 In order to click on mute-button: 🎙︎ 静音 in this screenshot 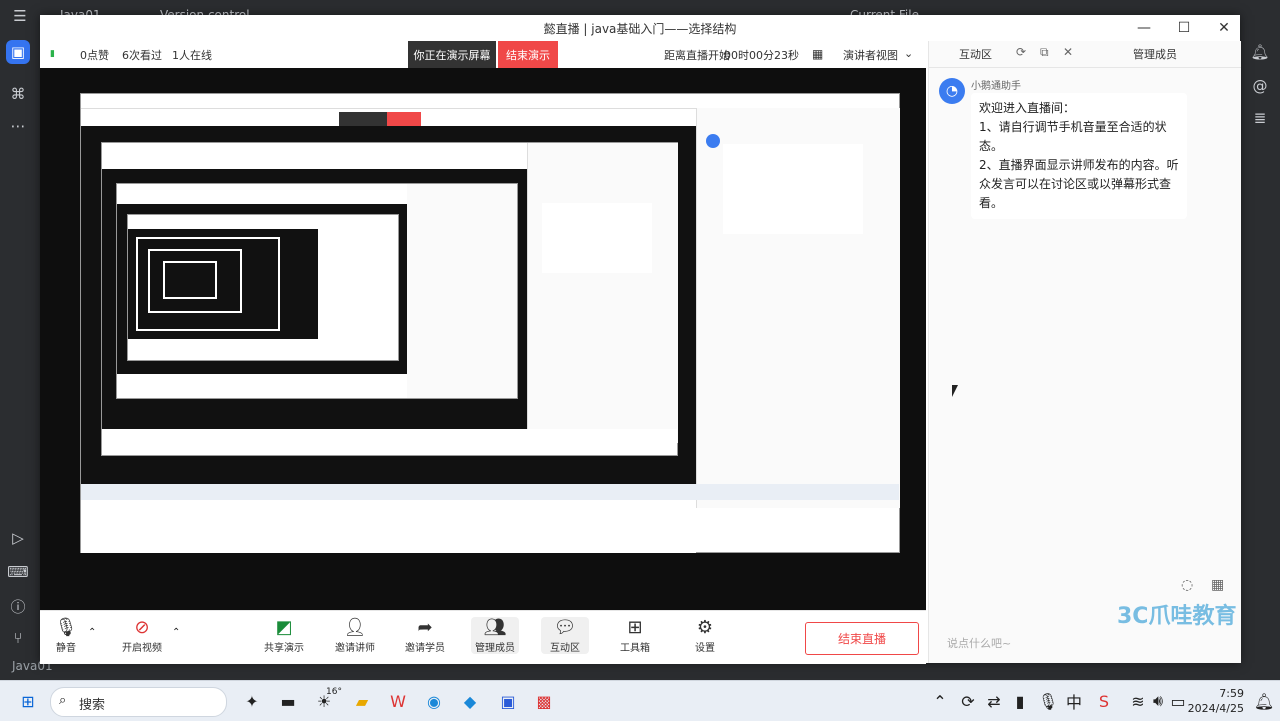, I will do `click(66, 635)`.